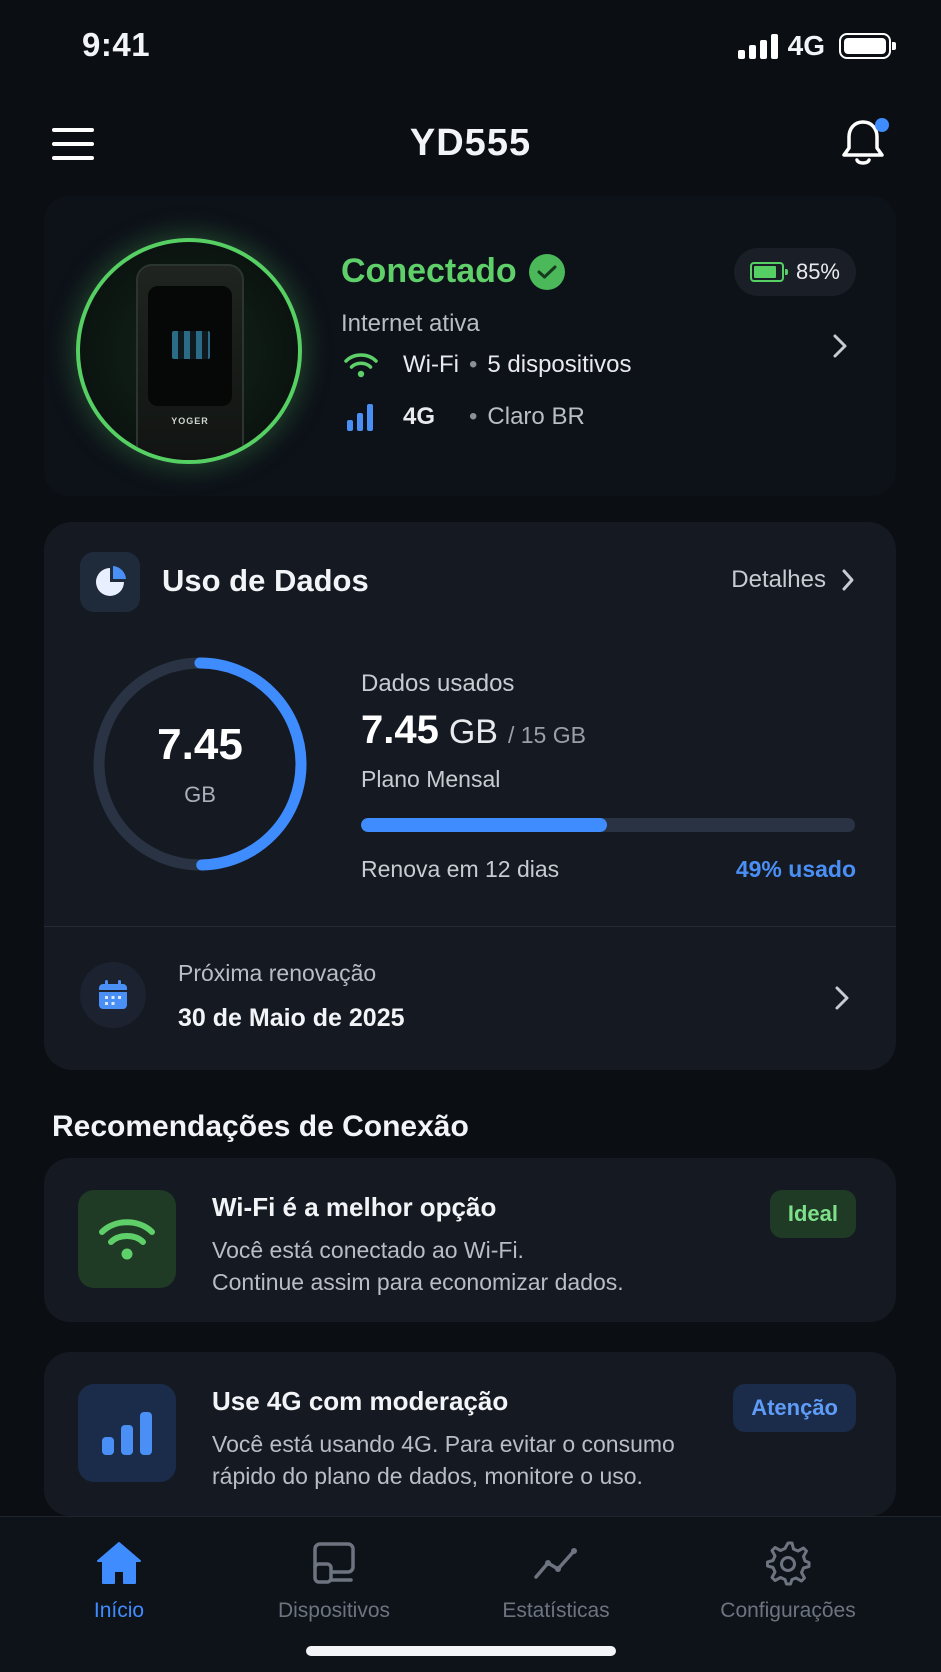 This screenshot has height=1672, width=941. What do you see at coordinates (360, 1401) in the screenshot?
I see `recommendation-title: Use 4G com moderação` at bounding box center [360, 1401].